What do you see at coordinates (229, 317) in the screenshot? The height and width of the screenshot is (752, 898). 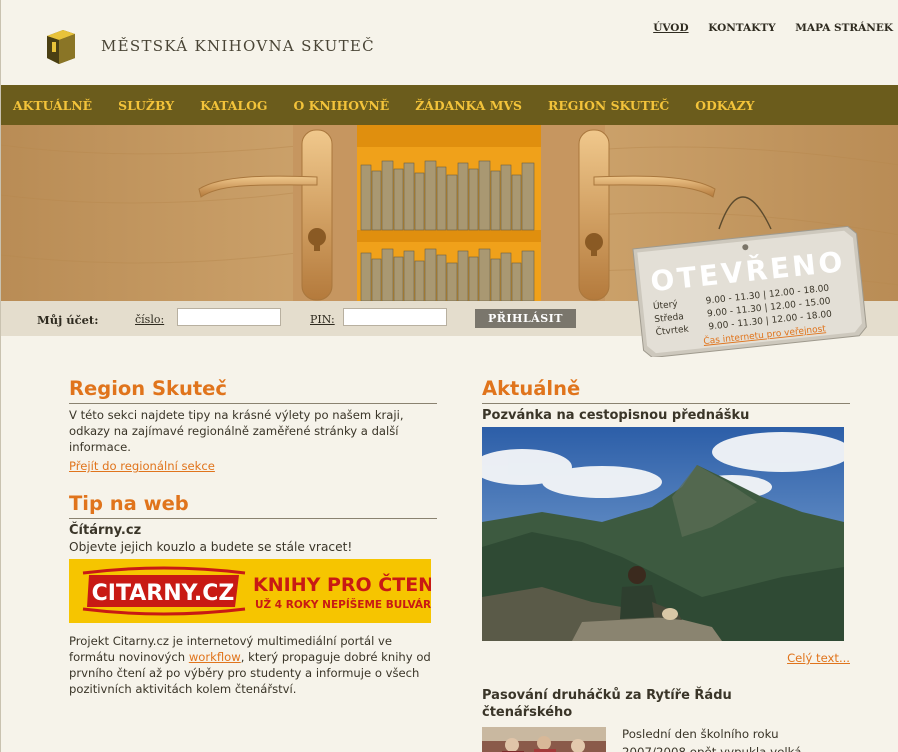 I see `card-number-input` at bounding box center [229, 317].